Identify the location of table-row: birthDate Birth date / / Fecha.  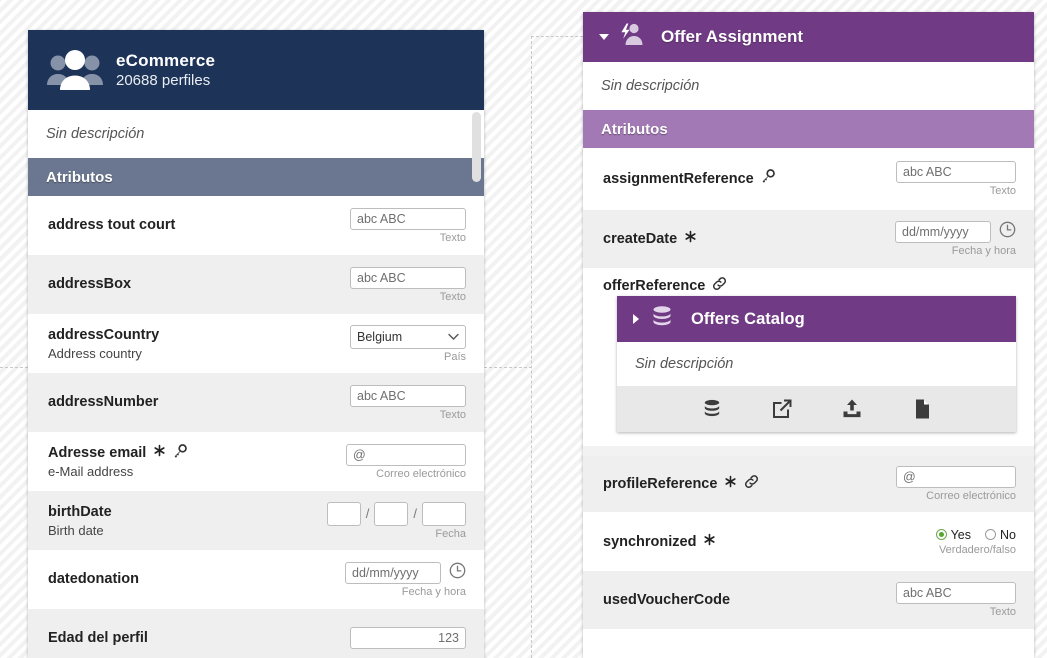
(256, 520).